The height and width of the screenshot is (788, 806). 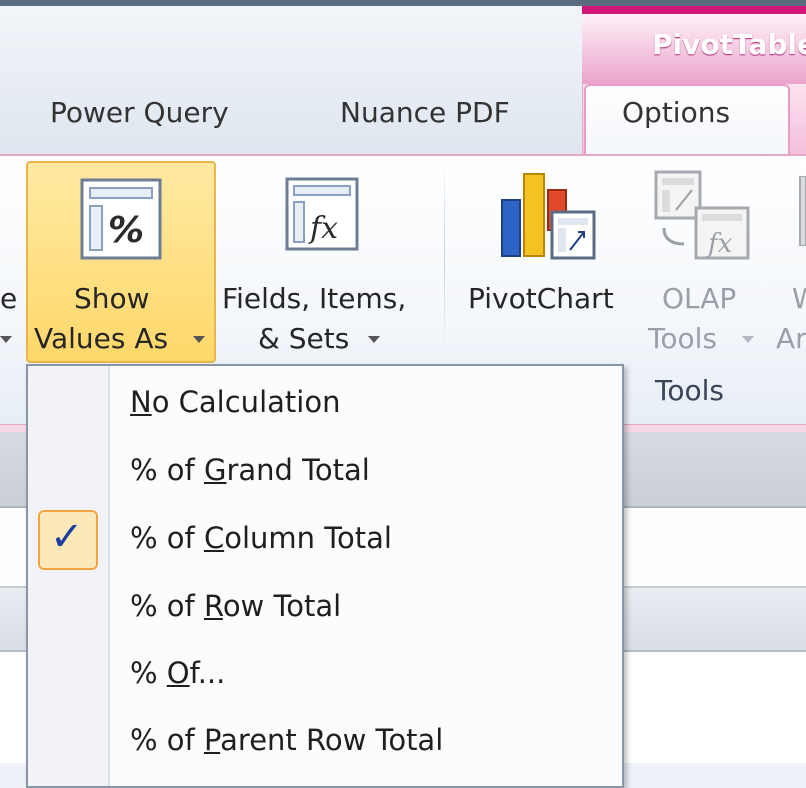 What do you see at coordinates (802, 211) in the screenshot?
I see `partial-icon` at bounding box center [802, 211].